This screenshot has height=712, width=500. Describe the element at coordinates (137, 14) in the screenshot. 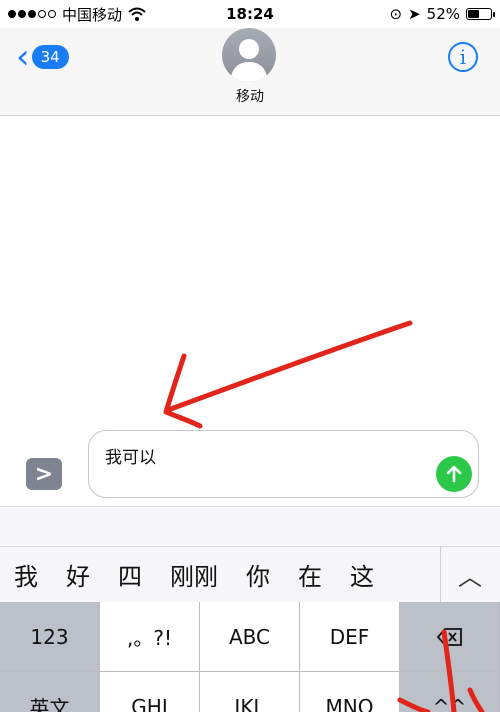

I see `wifi-icon` at that location.